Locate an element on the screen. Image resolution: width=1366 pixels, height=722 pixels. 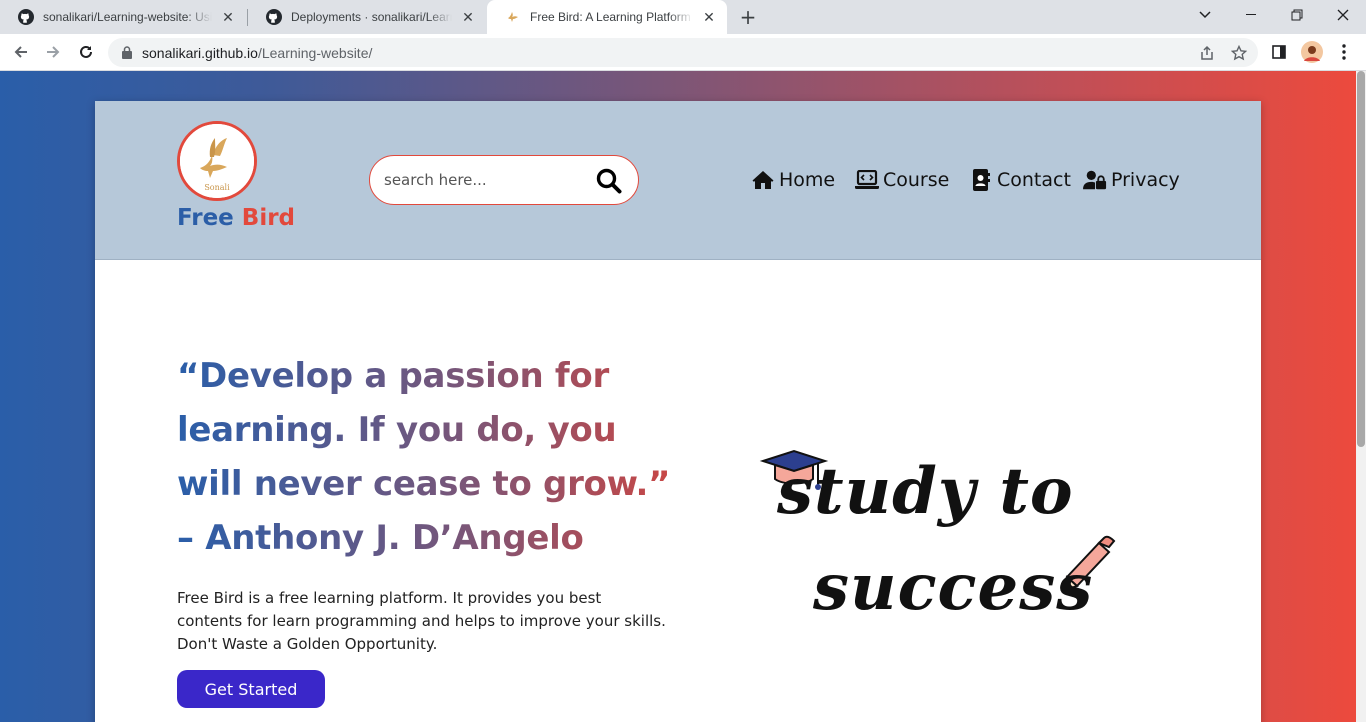
brand-name: Free Bird is located at coordinates (236, 218).